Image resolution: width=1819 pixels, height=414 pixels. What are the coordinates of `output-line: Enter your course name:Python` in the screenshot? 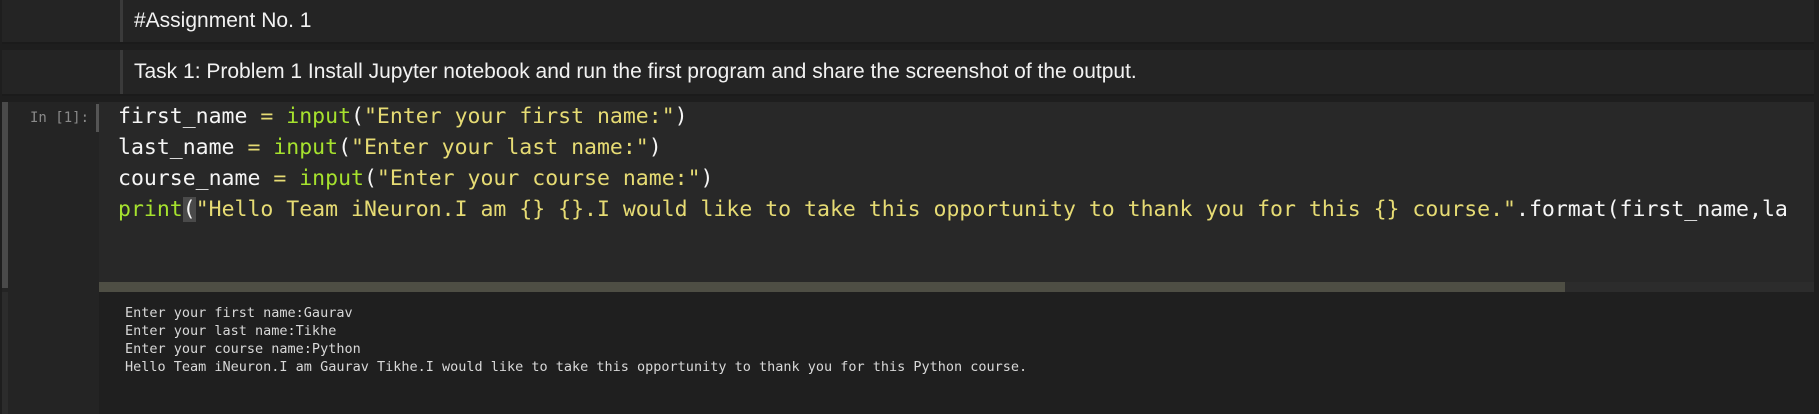 It's located at (243, 349).